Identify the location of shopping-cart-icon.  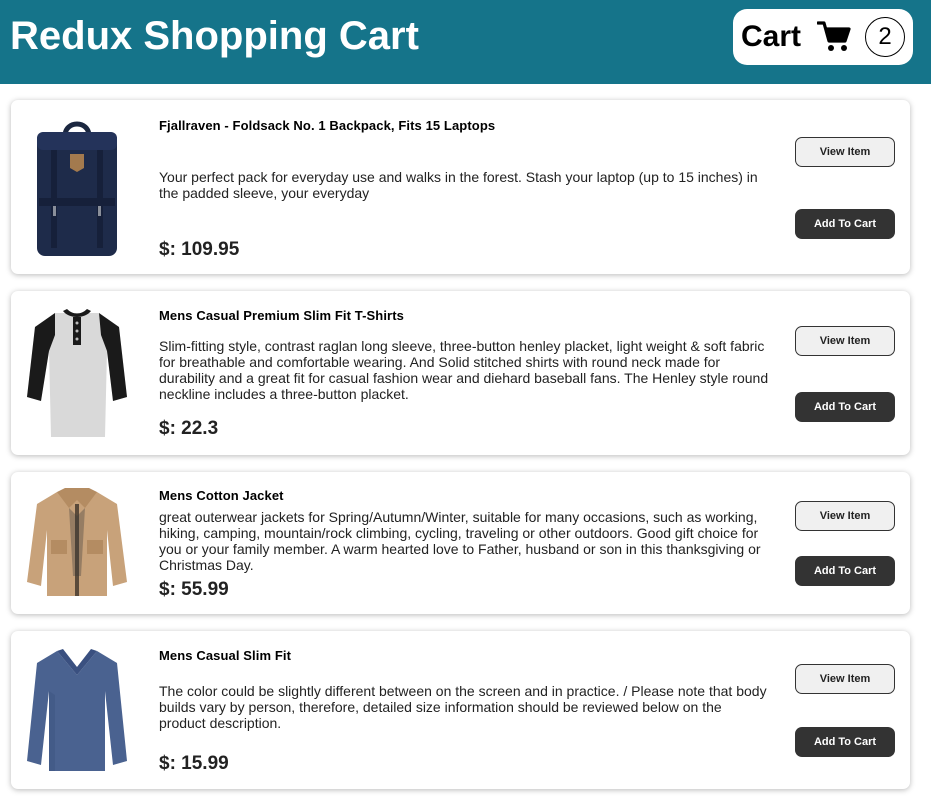
(834, 36).